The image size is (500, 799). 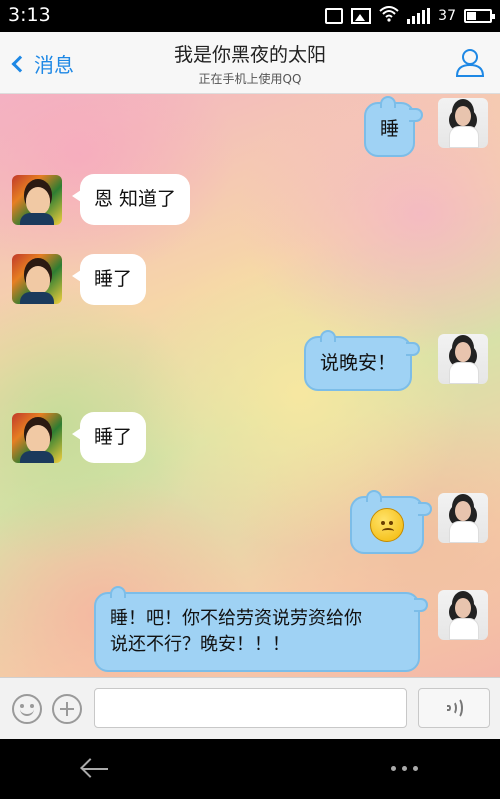 What do you see at coordinates (20, 63) in the screenshot?
I see `chevron-left-icon` at bounding box center [20, 63].